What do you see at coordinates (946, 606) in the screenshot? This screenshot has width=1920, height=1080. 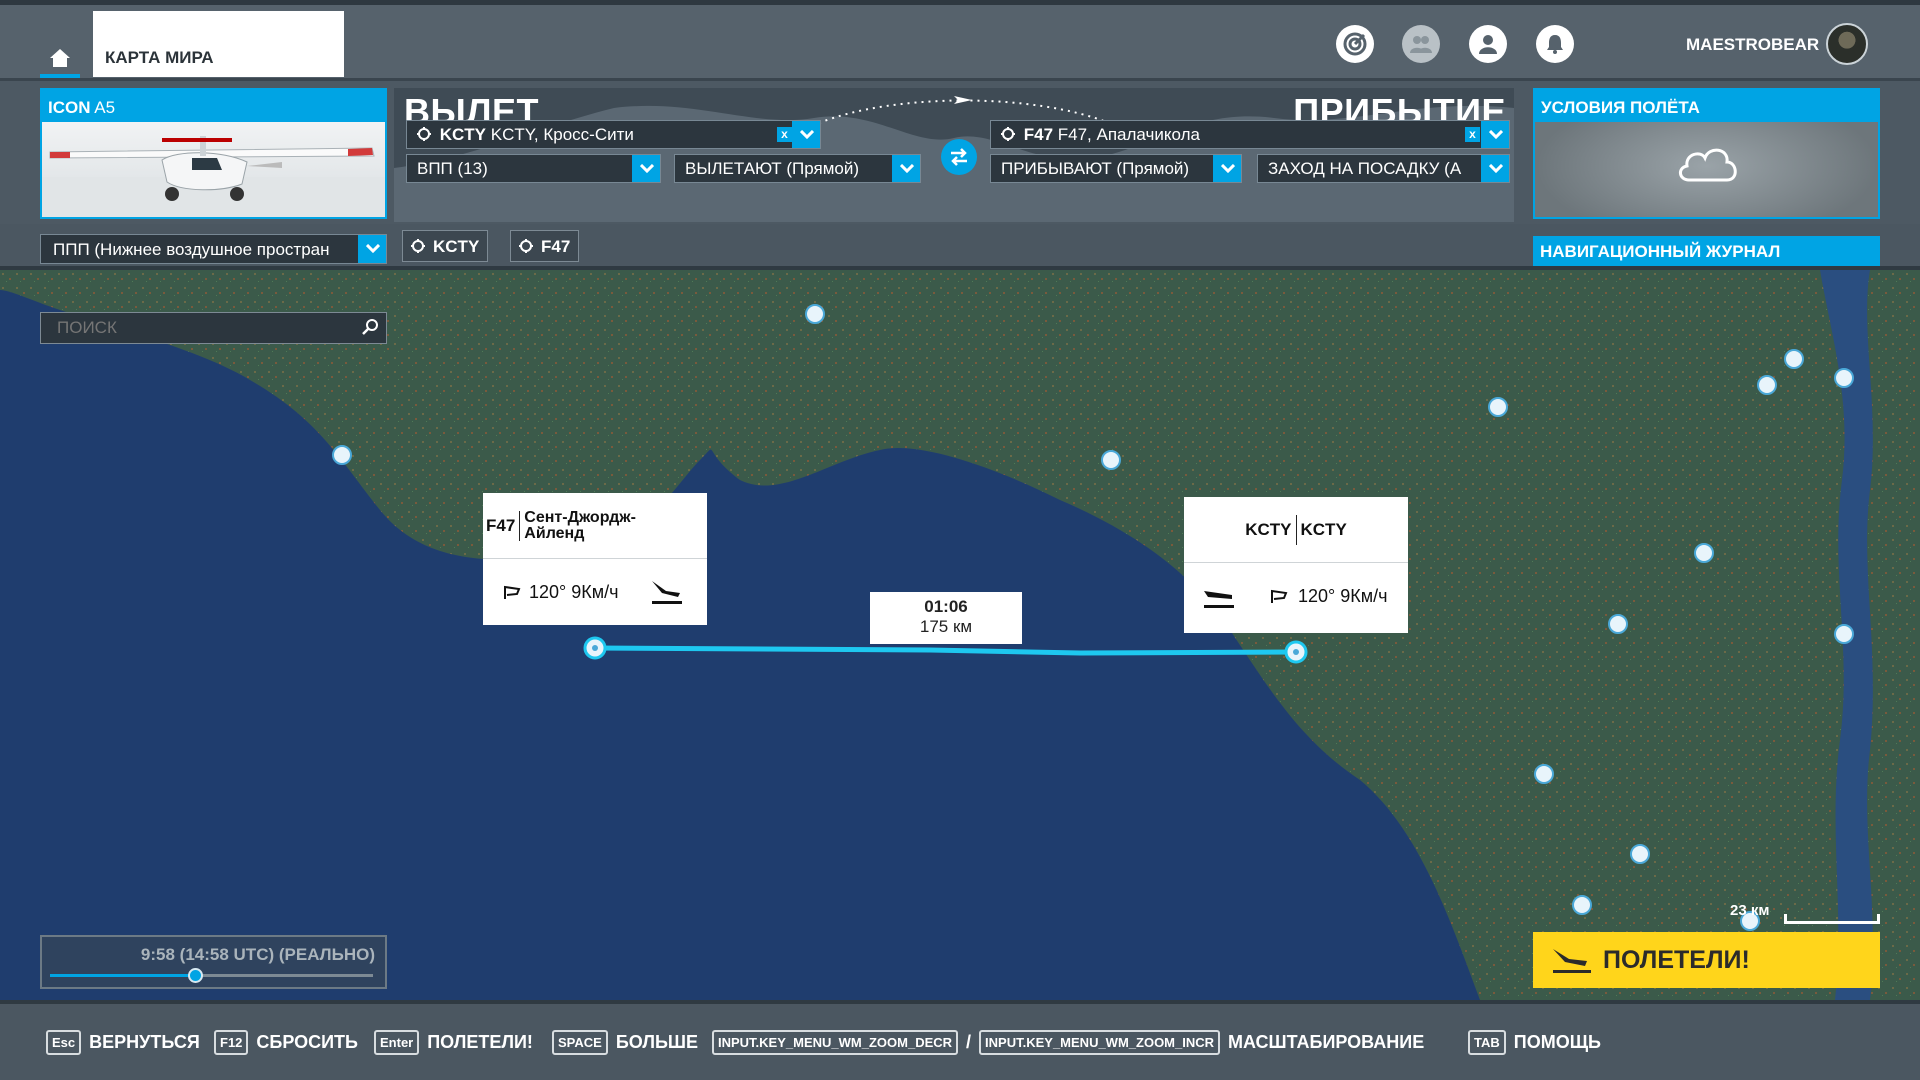 I see `leg-time: 01:06` at bounding box center [946, 606].